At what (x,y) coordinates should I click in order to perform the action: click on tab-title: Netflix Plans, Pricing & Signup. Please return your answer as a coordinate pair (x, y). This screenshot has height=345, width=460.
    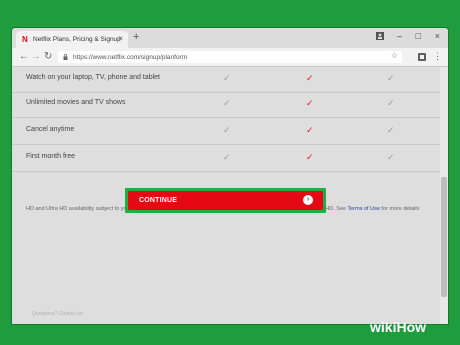
    Looking at the image, I should click on (77, 39).